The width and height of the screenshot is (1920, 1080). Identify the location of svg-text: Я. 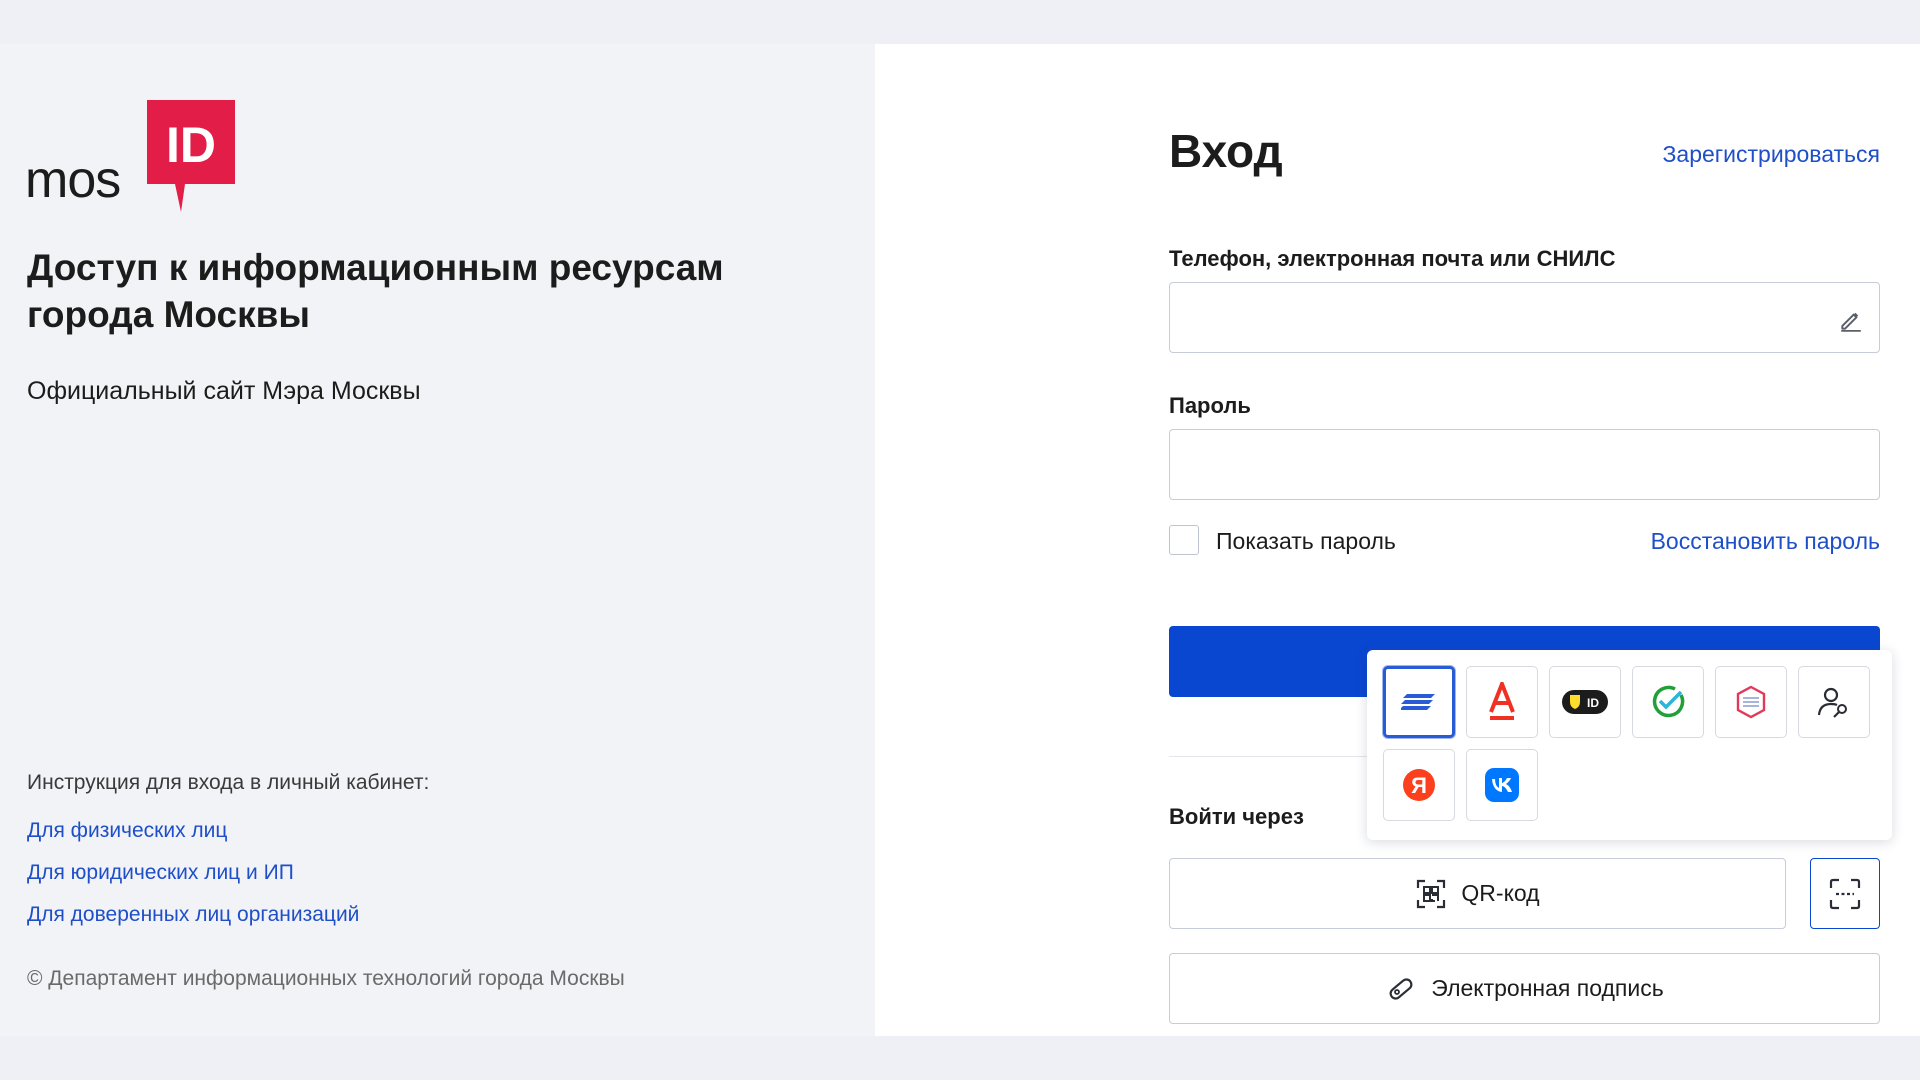
(1419, 785).